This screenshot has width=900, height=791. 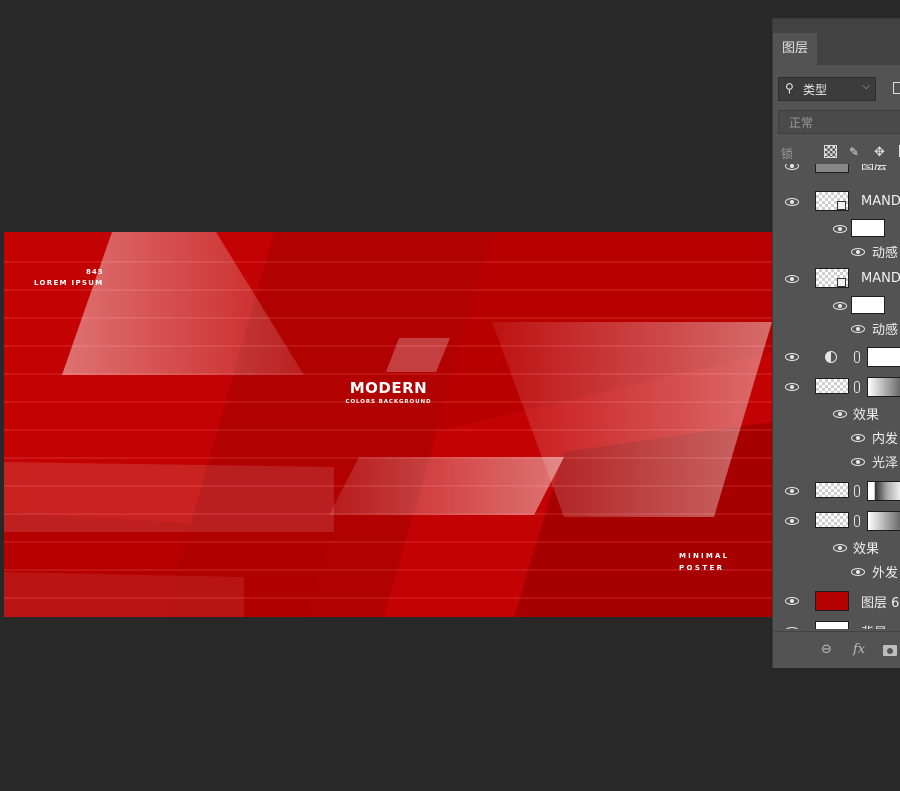 What do you see at coordinates (388, 402) in the screenshot?
I see `poster-subtitle: COLORS BACKGROUND` at bounding box center [388, 402].